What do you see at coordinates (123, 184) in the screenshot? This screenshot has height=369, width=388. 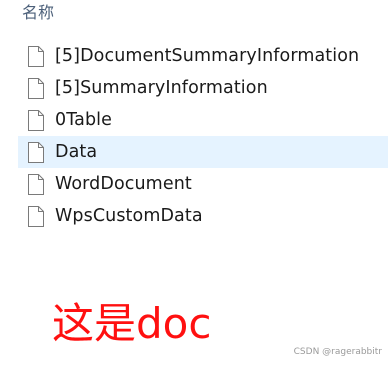 I see `file-name: WordDocument` at bounding box center [123, 184].